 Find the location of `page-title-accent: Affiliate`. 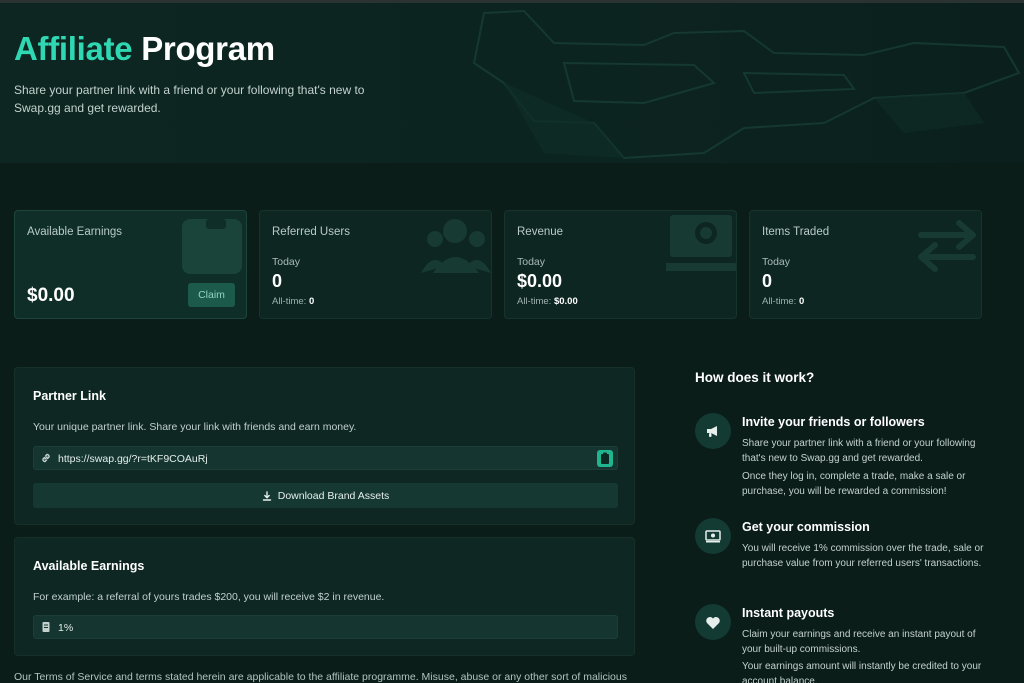

page-title-accent: Affiliate is located at coordinates (73, 48).